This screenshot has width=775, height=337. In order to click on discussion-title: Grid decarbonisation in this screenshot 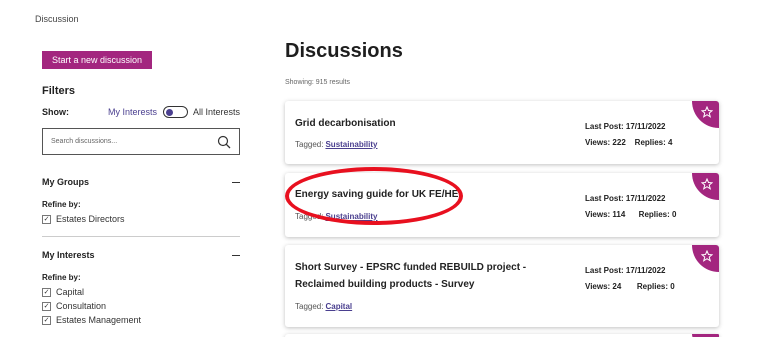, I will do `click(345, 124)`.